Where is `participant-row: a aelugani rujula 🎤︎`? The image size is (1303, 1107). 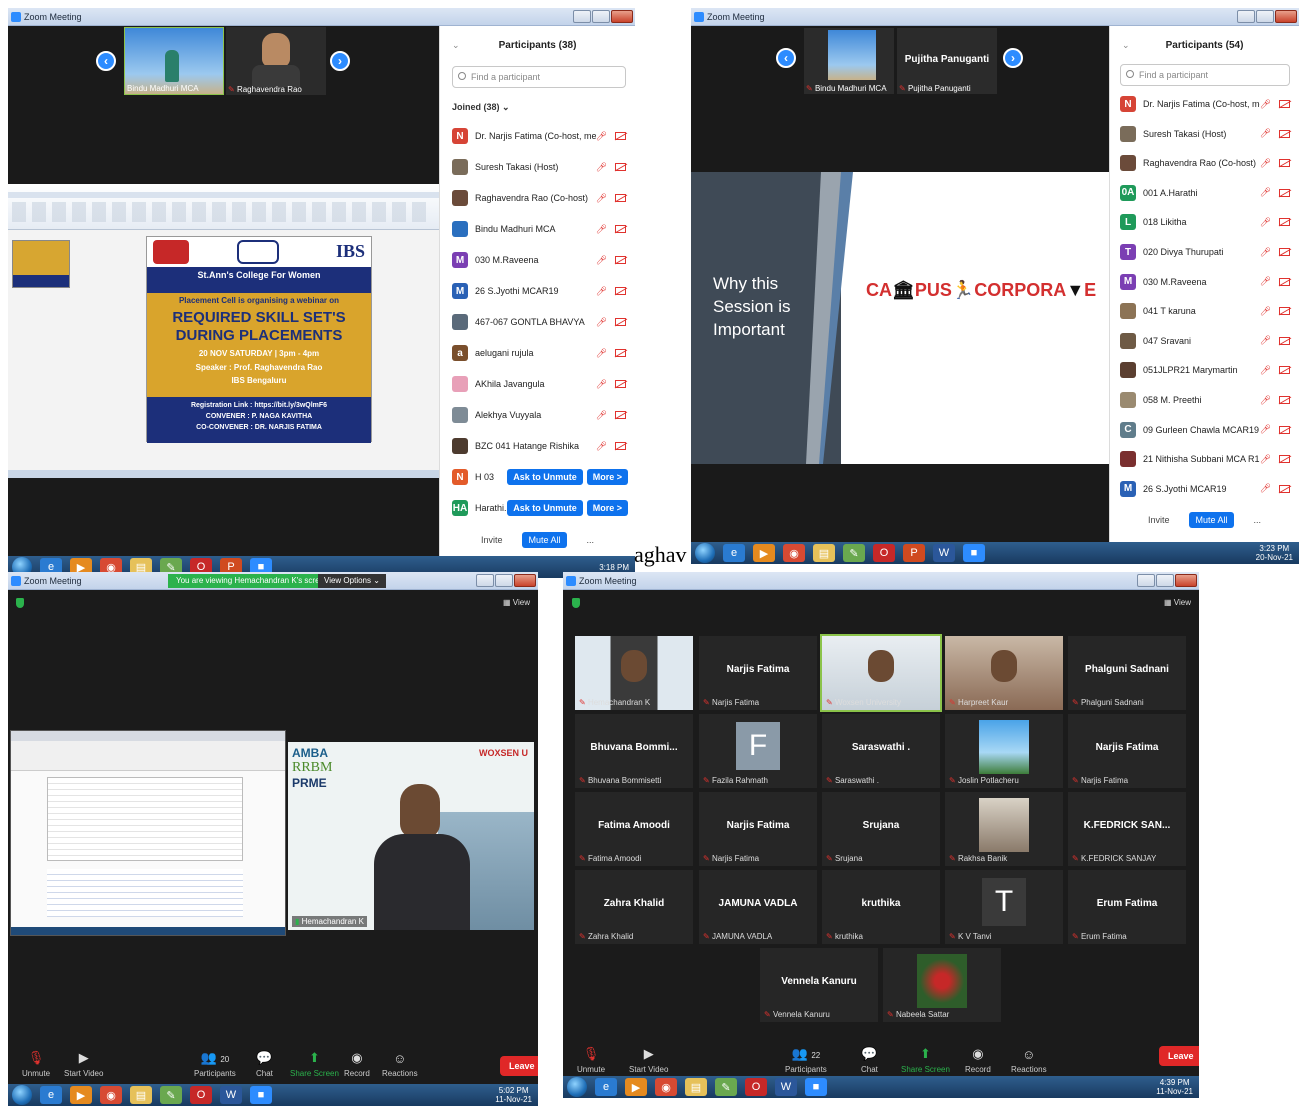
participant-row: a aelugani rujula 🎤︎ is located at coordinates (542, 353).